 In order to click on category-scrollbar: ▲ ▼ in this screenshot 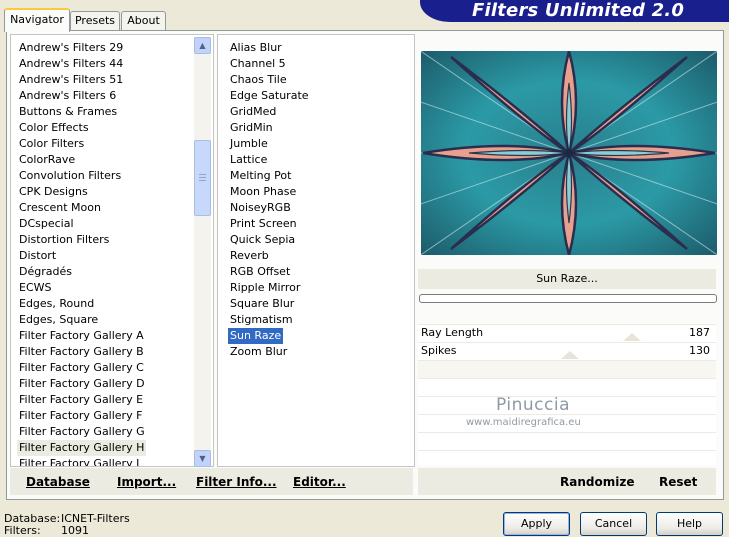, I will do `click(202, 252)`.